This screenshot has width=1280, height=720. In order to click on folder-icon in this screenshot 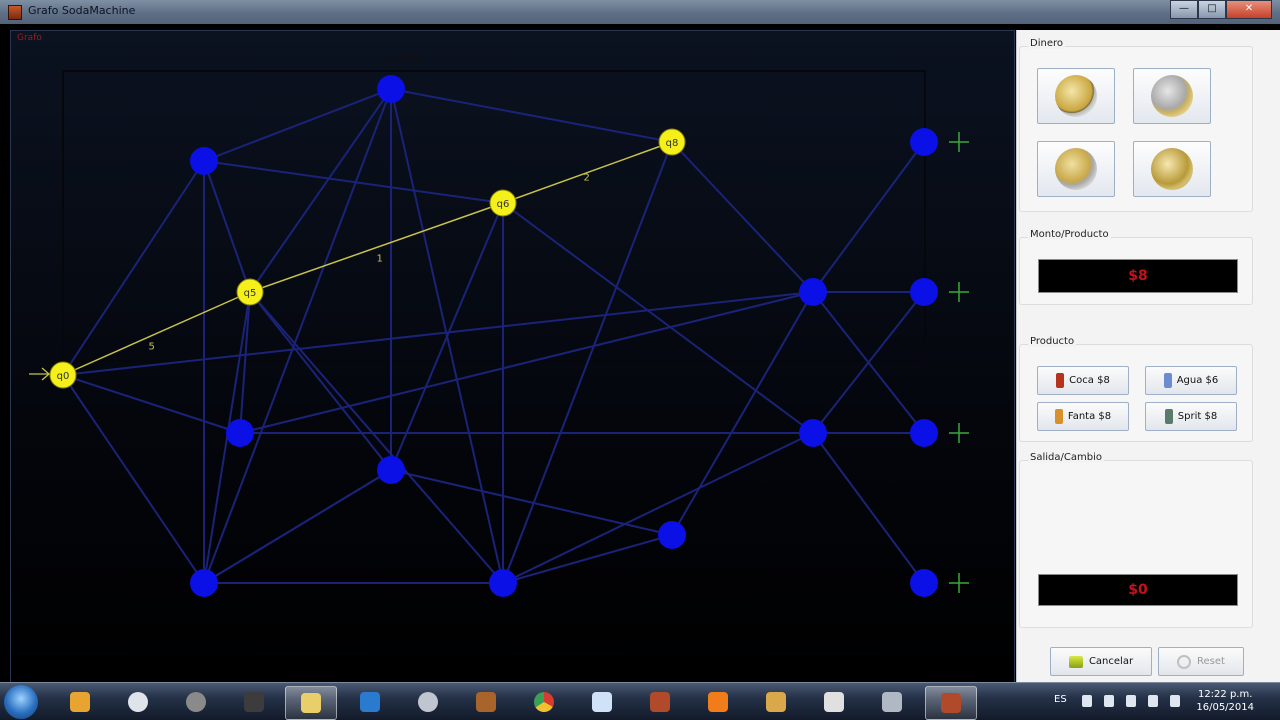, I will do `click(311, 703)`.